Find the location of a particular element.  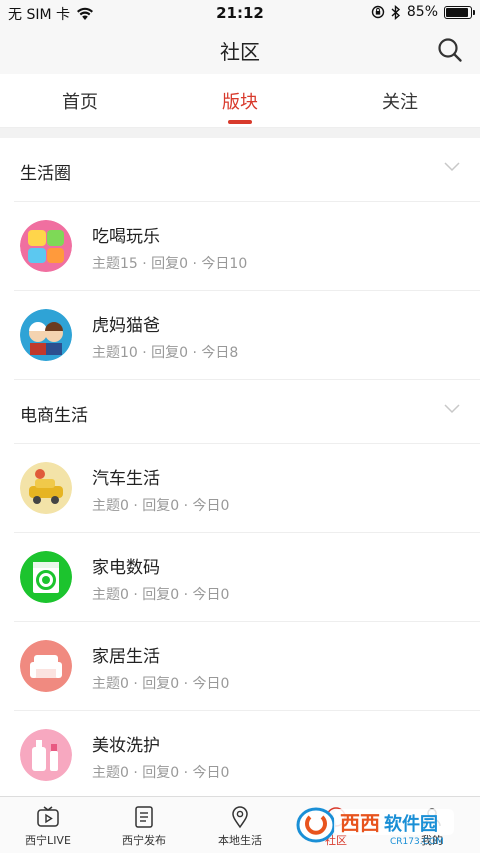

board-title: 家电数码 is located at coordinates (126, 568).